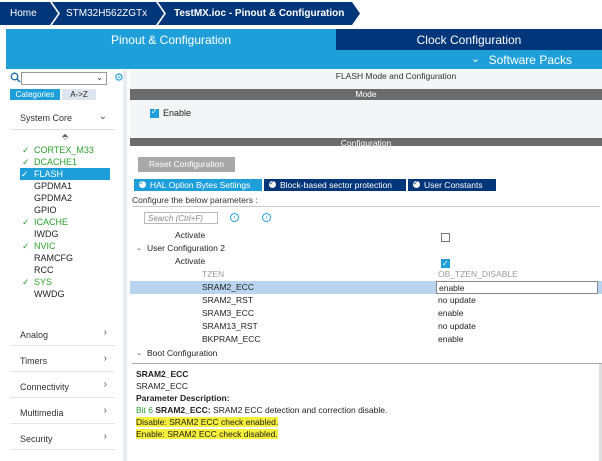 Image resolution: width=602 pixels, height=461 pixels. I want to click on list-item: ✓ ICACHE, so click(66, 222).